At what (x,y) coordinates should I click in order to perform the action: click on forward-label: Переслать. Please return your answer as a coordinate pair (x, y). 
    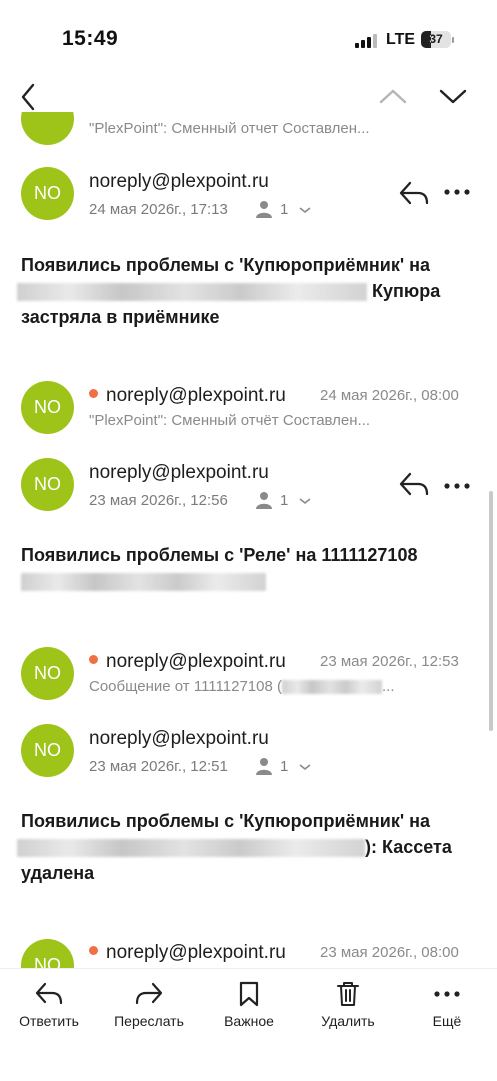
    Looking at the image, I should click on (149, 1021).